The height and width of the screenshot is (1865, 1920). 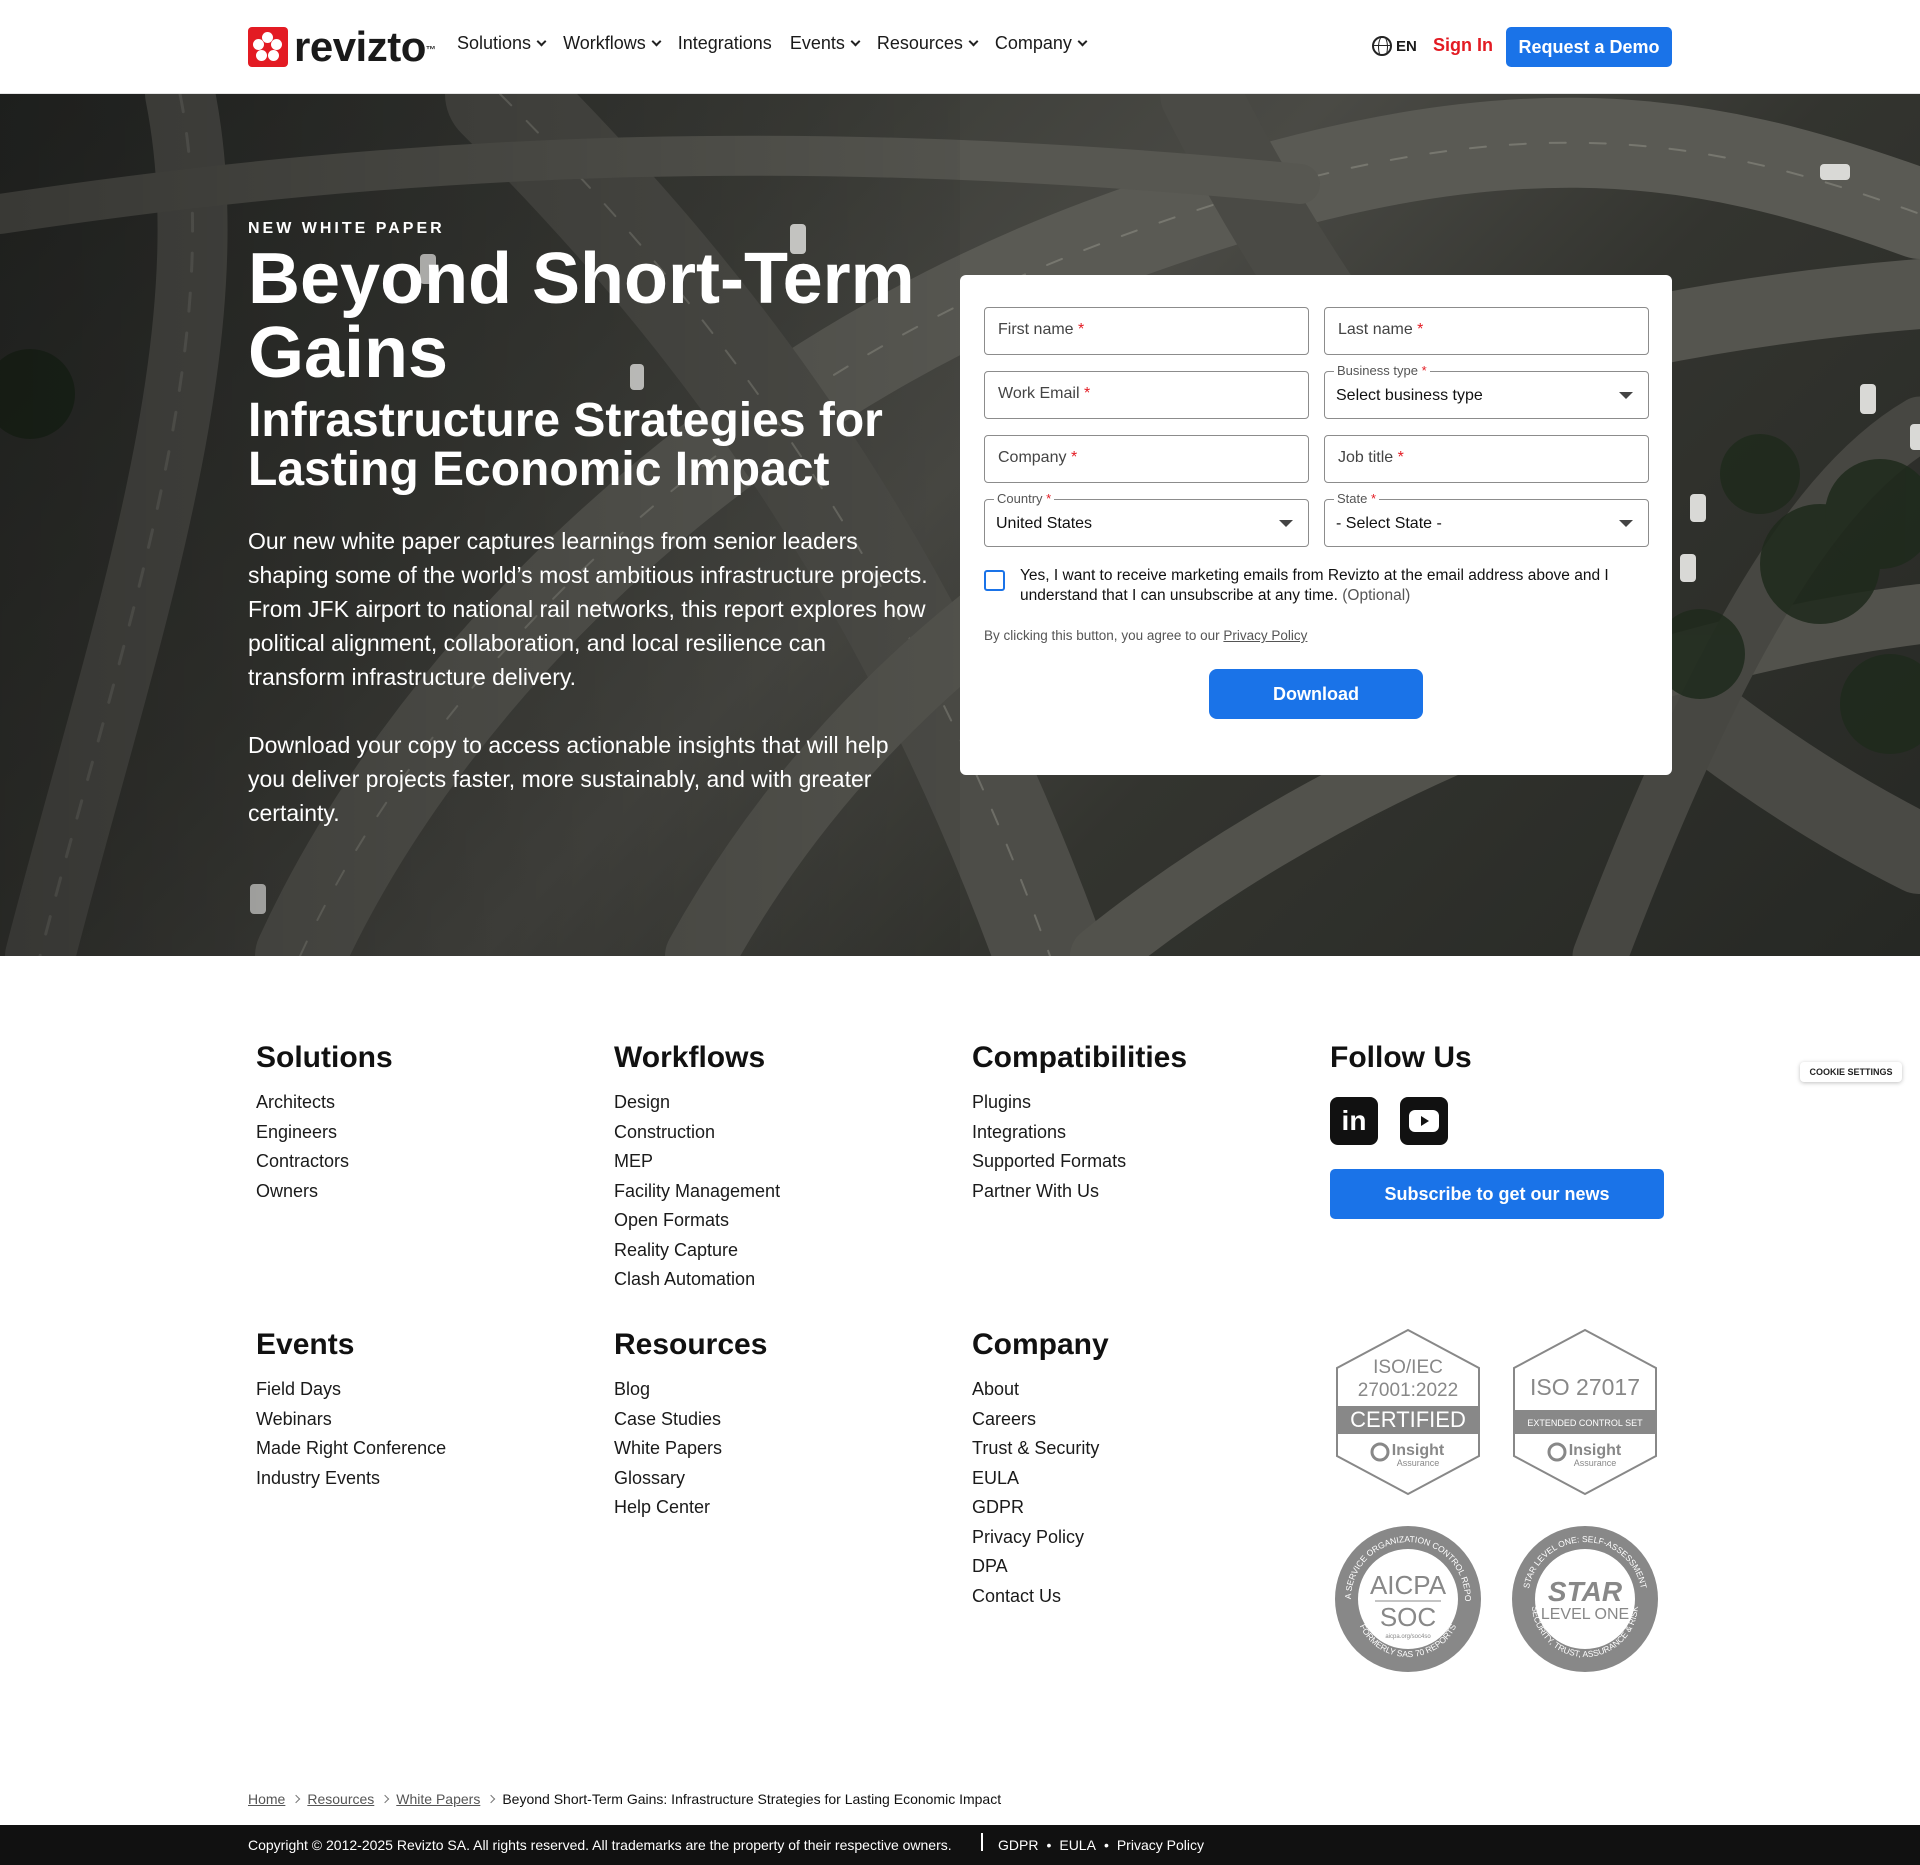 What do you see at coordinates (351, 1390) in the screenshot?
I see `footer-link: Field Days` at bounding box center [351, 1390].